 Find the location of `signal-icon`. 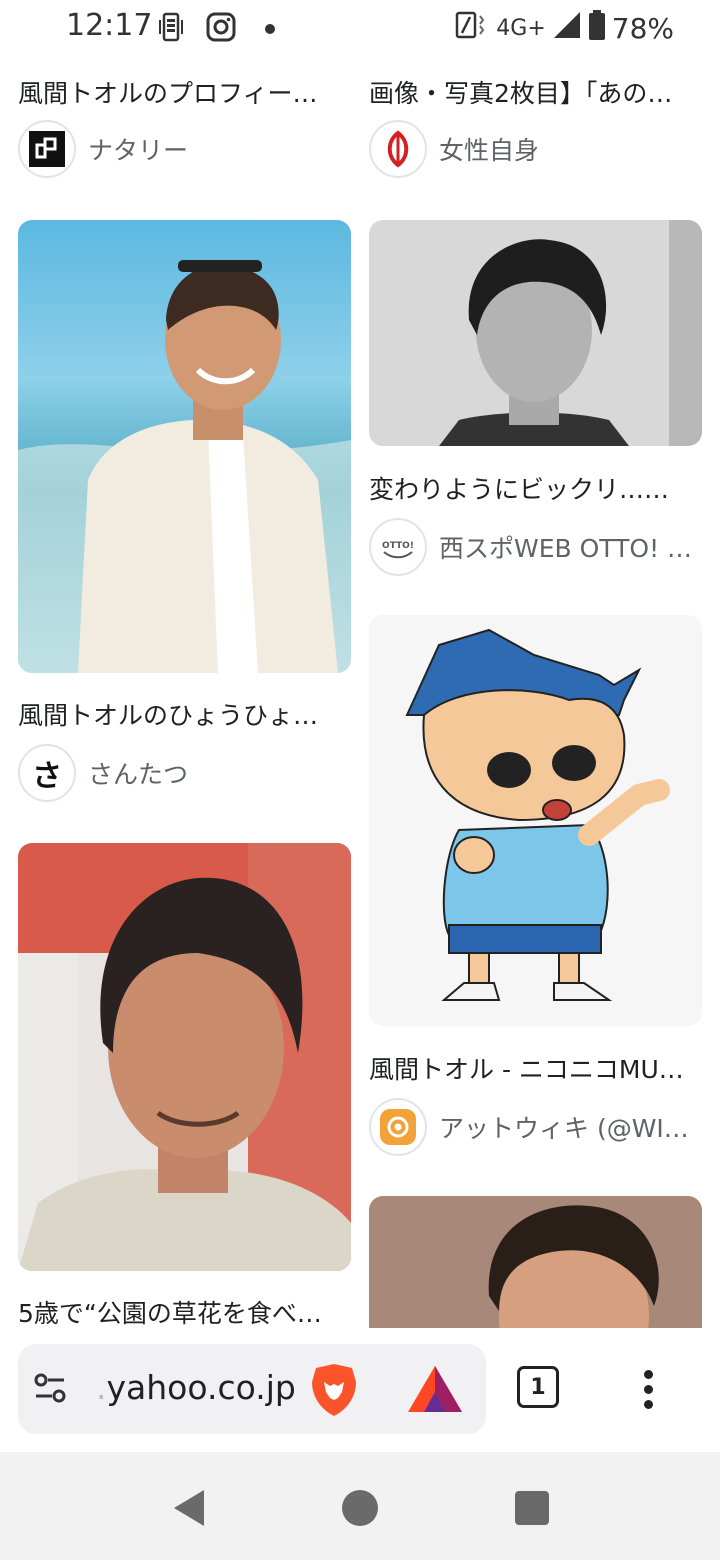

signal-icon is located at coordinates (567, 28).